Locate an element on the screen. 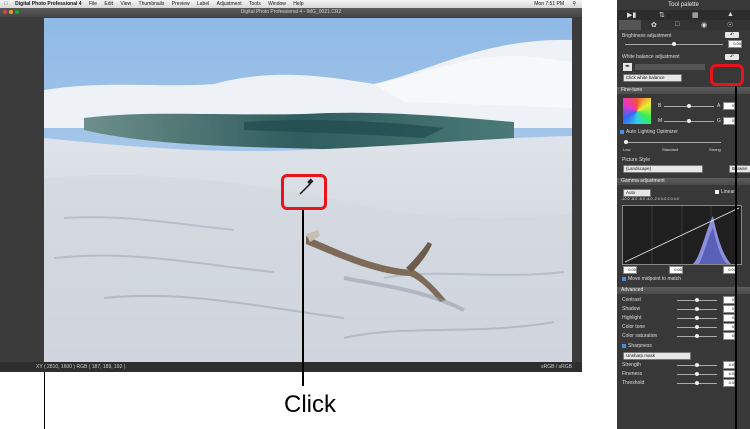  alo-low-label: Low is located at coordinates (627, 149).